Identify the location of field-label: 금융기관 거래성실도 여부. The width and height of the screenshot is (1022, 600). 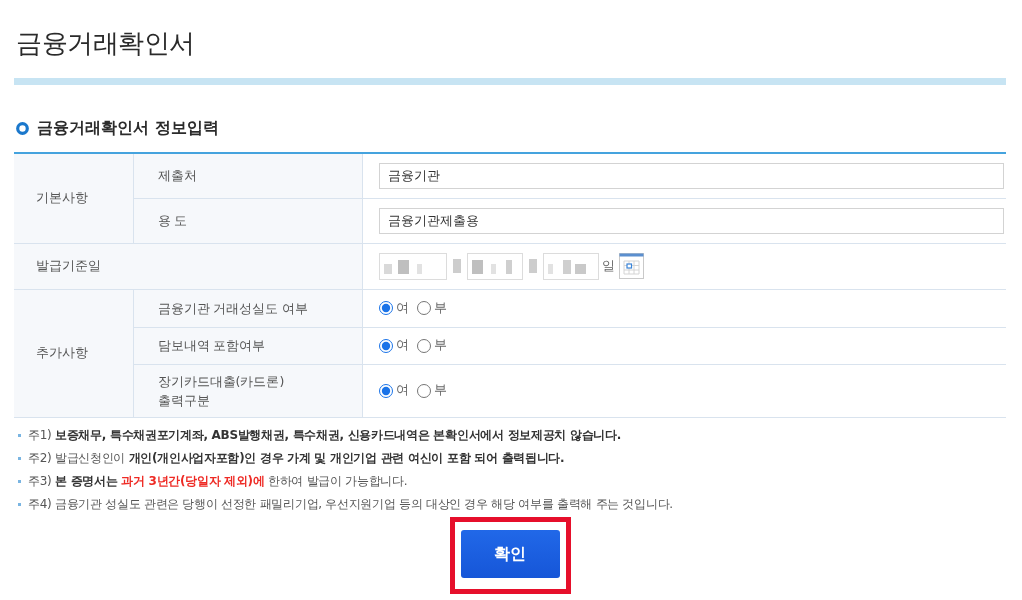
(247, 308).